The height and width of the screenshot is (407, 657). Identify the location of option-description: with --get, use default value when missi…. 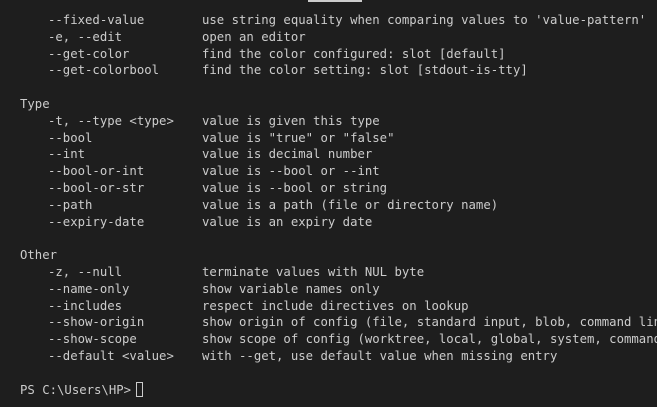
(380, 355).